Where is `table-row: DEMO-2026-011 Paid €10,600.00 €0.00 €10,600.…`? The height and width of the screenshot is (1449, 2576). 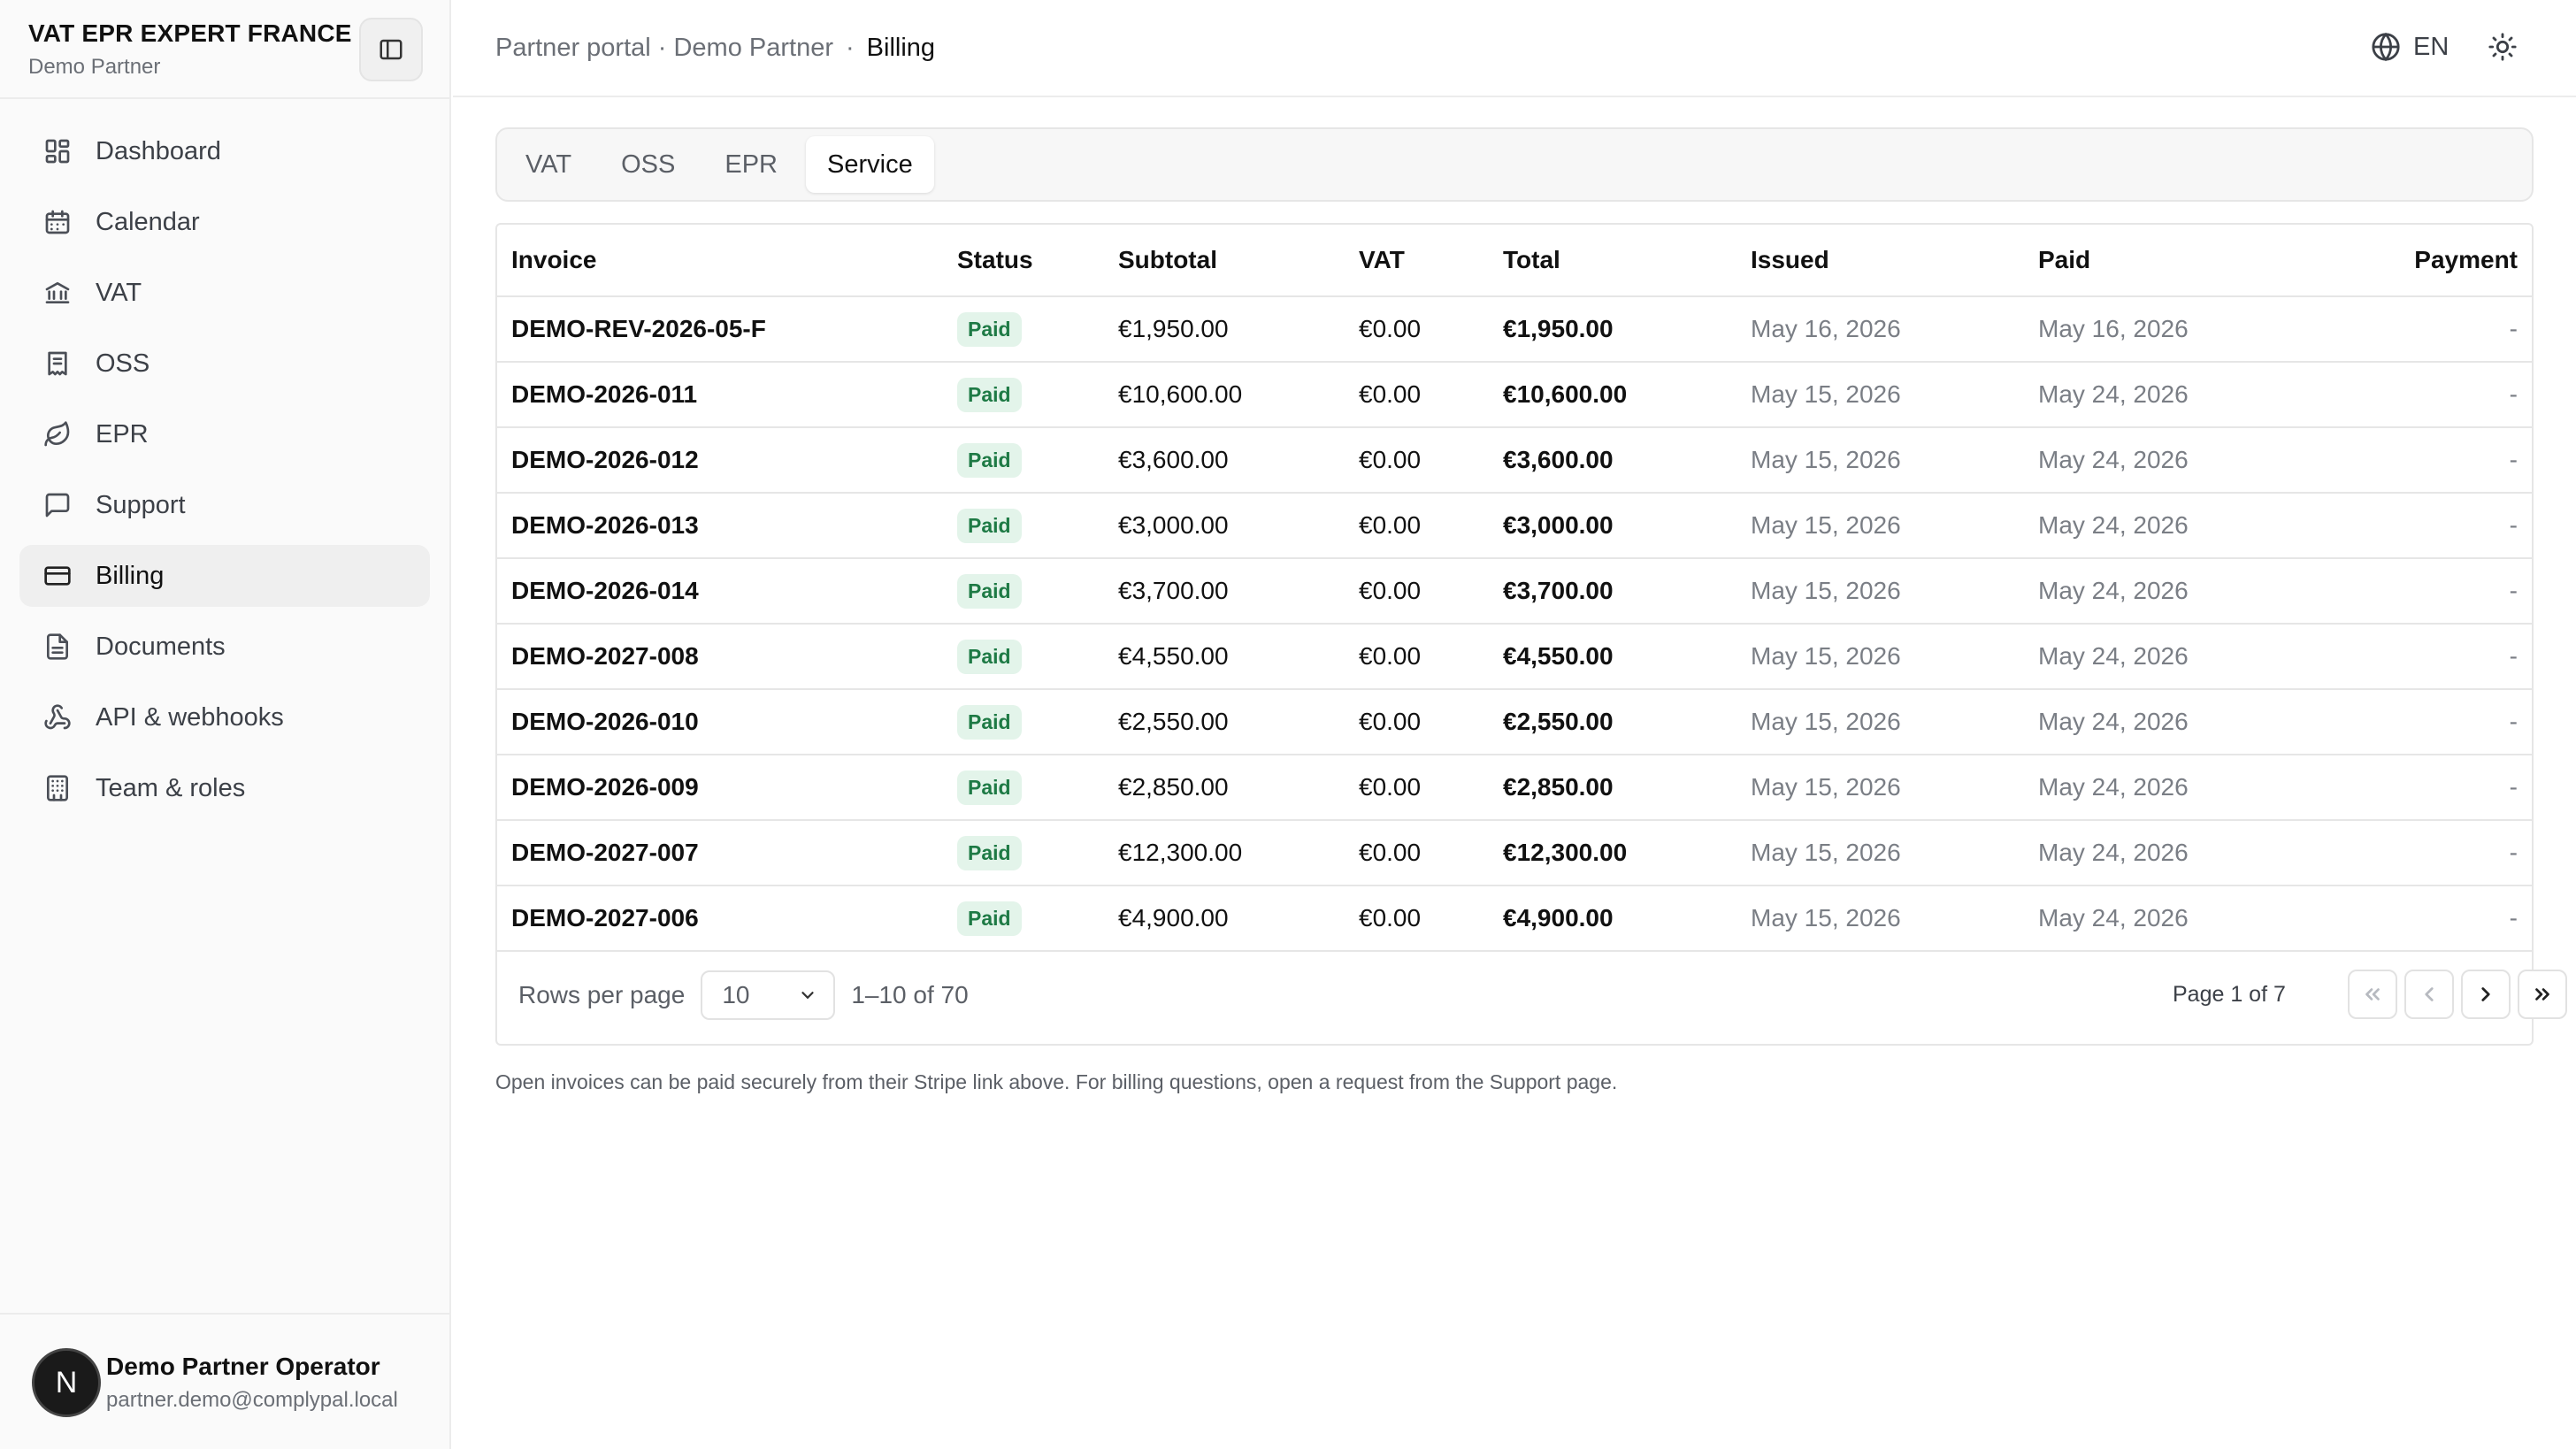 table-row: DEMO-2026-011 Paid €10,600.00 €0.00 €10,600.… is located at coordinates (1514, 395).